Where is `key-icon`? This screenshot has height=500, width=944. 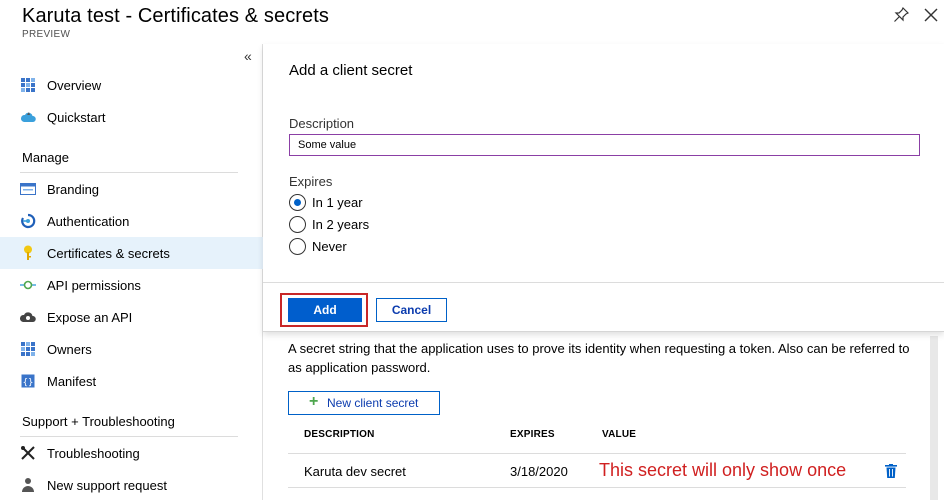 key-icon is located at coordinates (28, 253).